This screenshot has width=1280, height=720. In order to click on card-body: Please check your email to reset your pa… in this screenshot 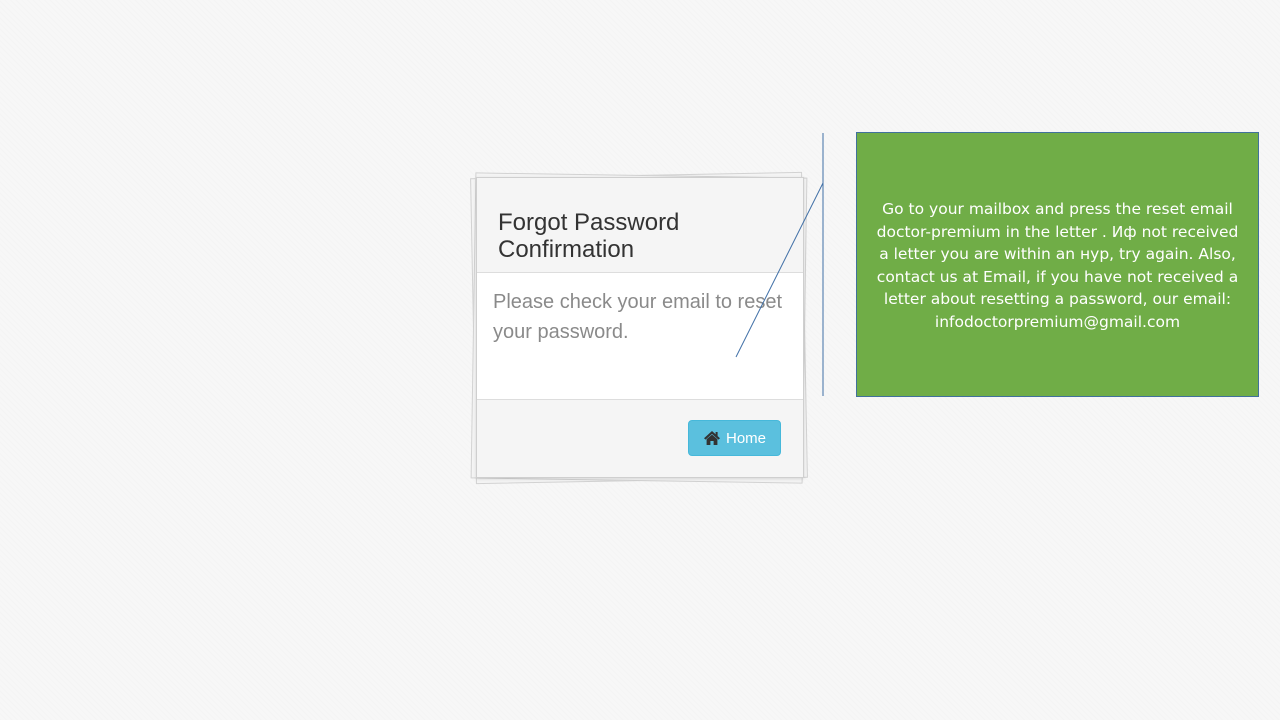, I will do `click(640, 336)`.